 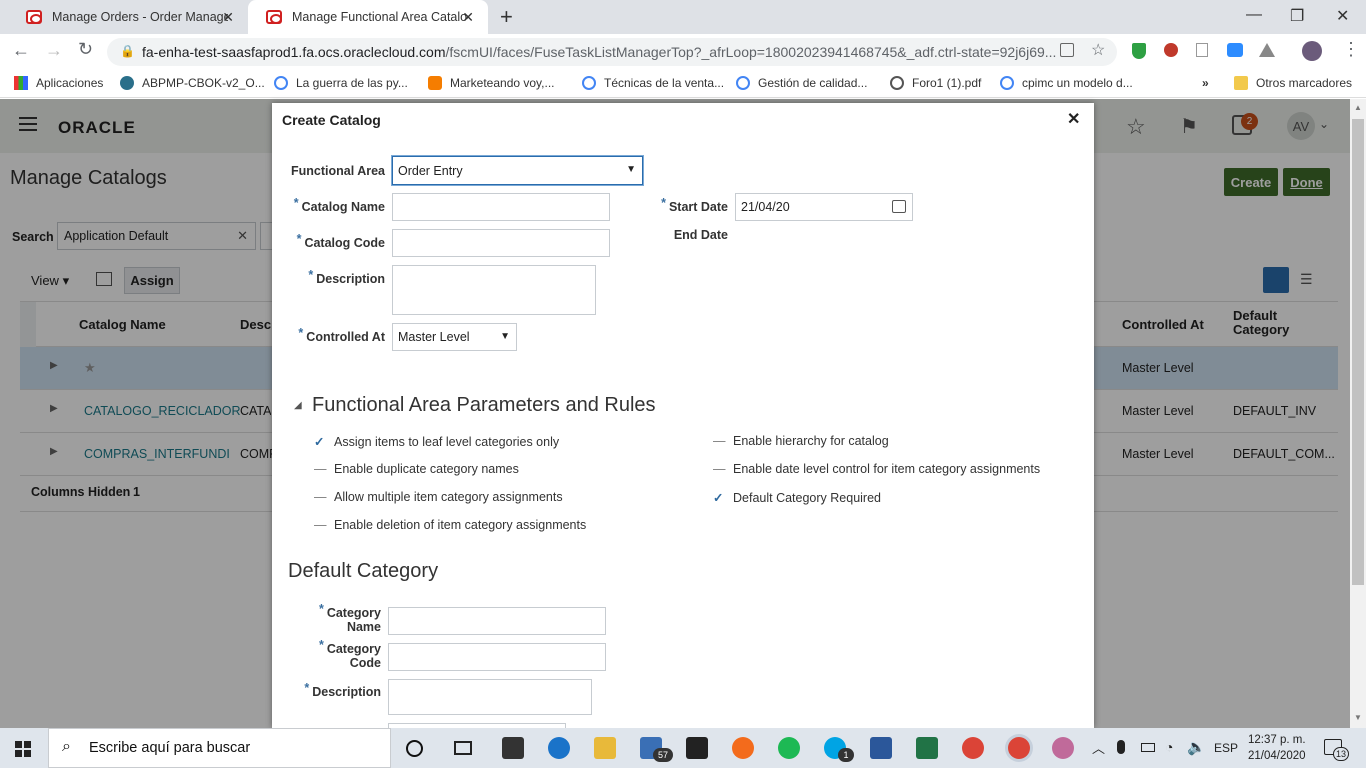 I want to click on param-checkbox: — Enable duplicate category names, so click(x=416, y=469).